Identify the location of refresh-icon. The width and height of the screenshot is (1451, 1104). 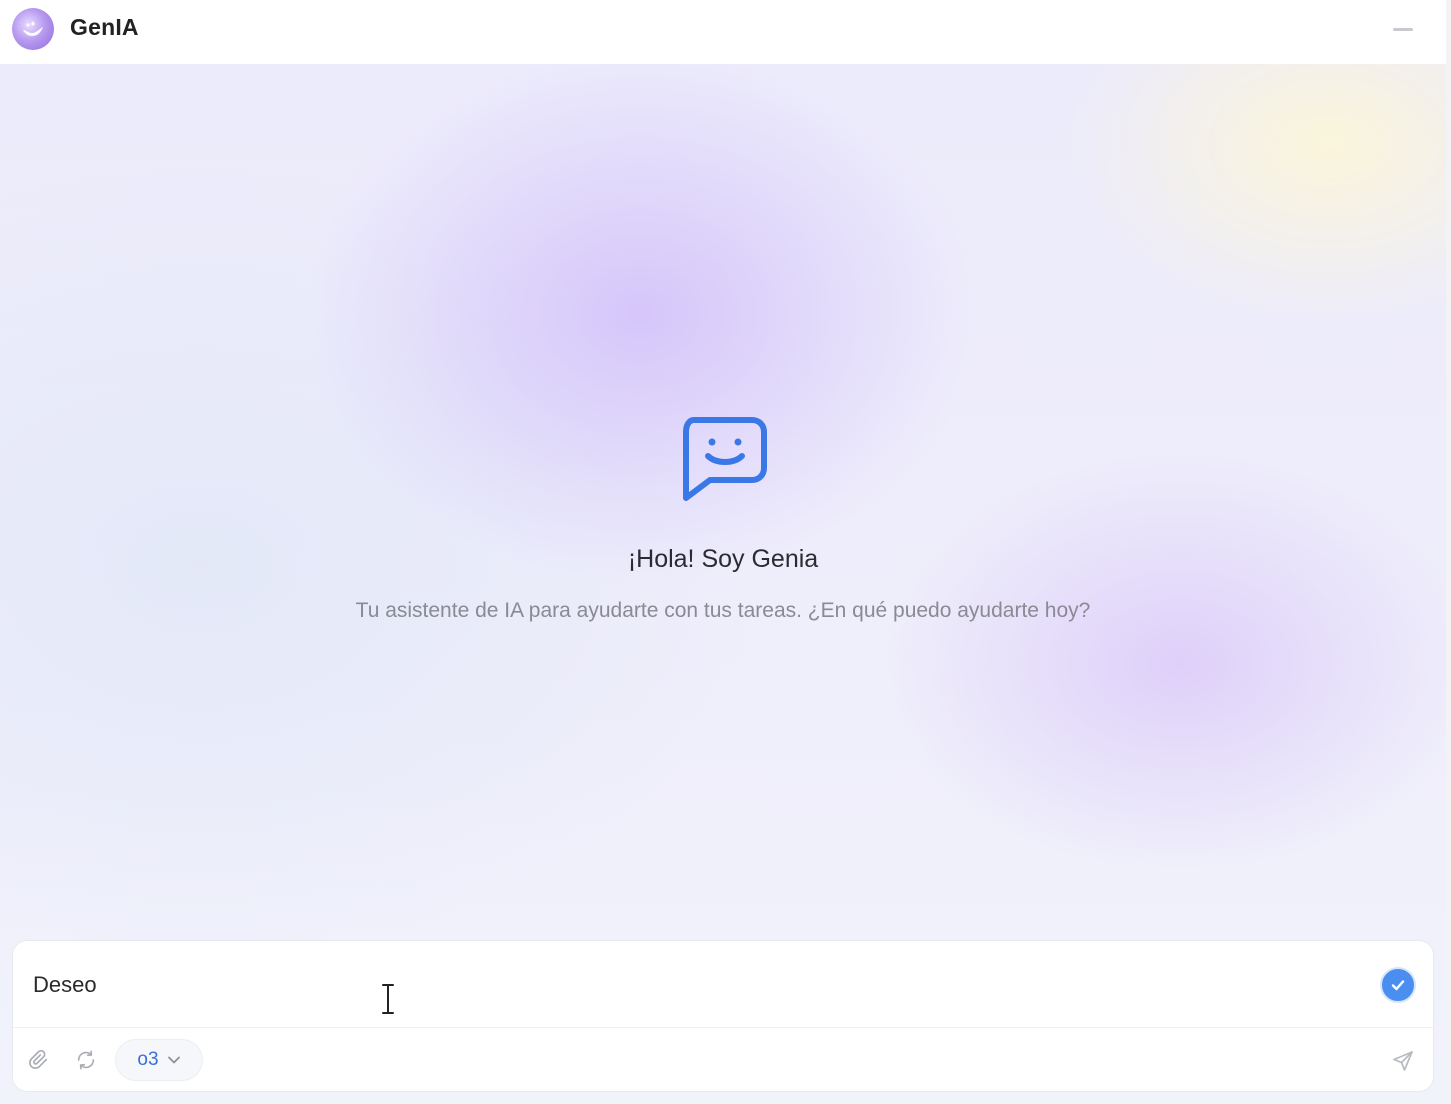
(86, 1060).